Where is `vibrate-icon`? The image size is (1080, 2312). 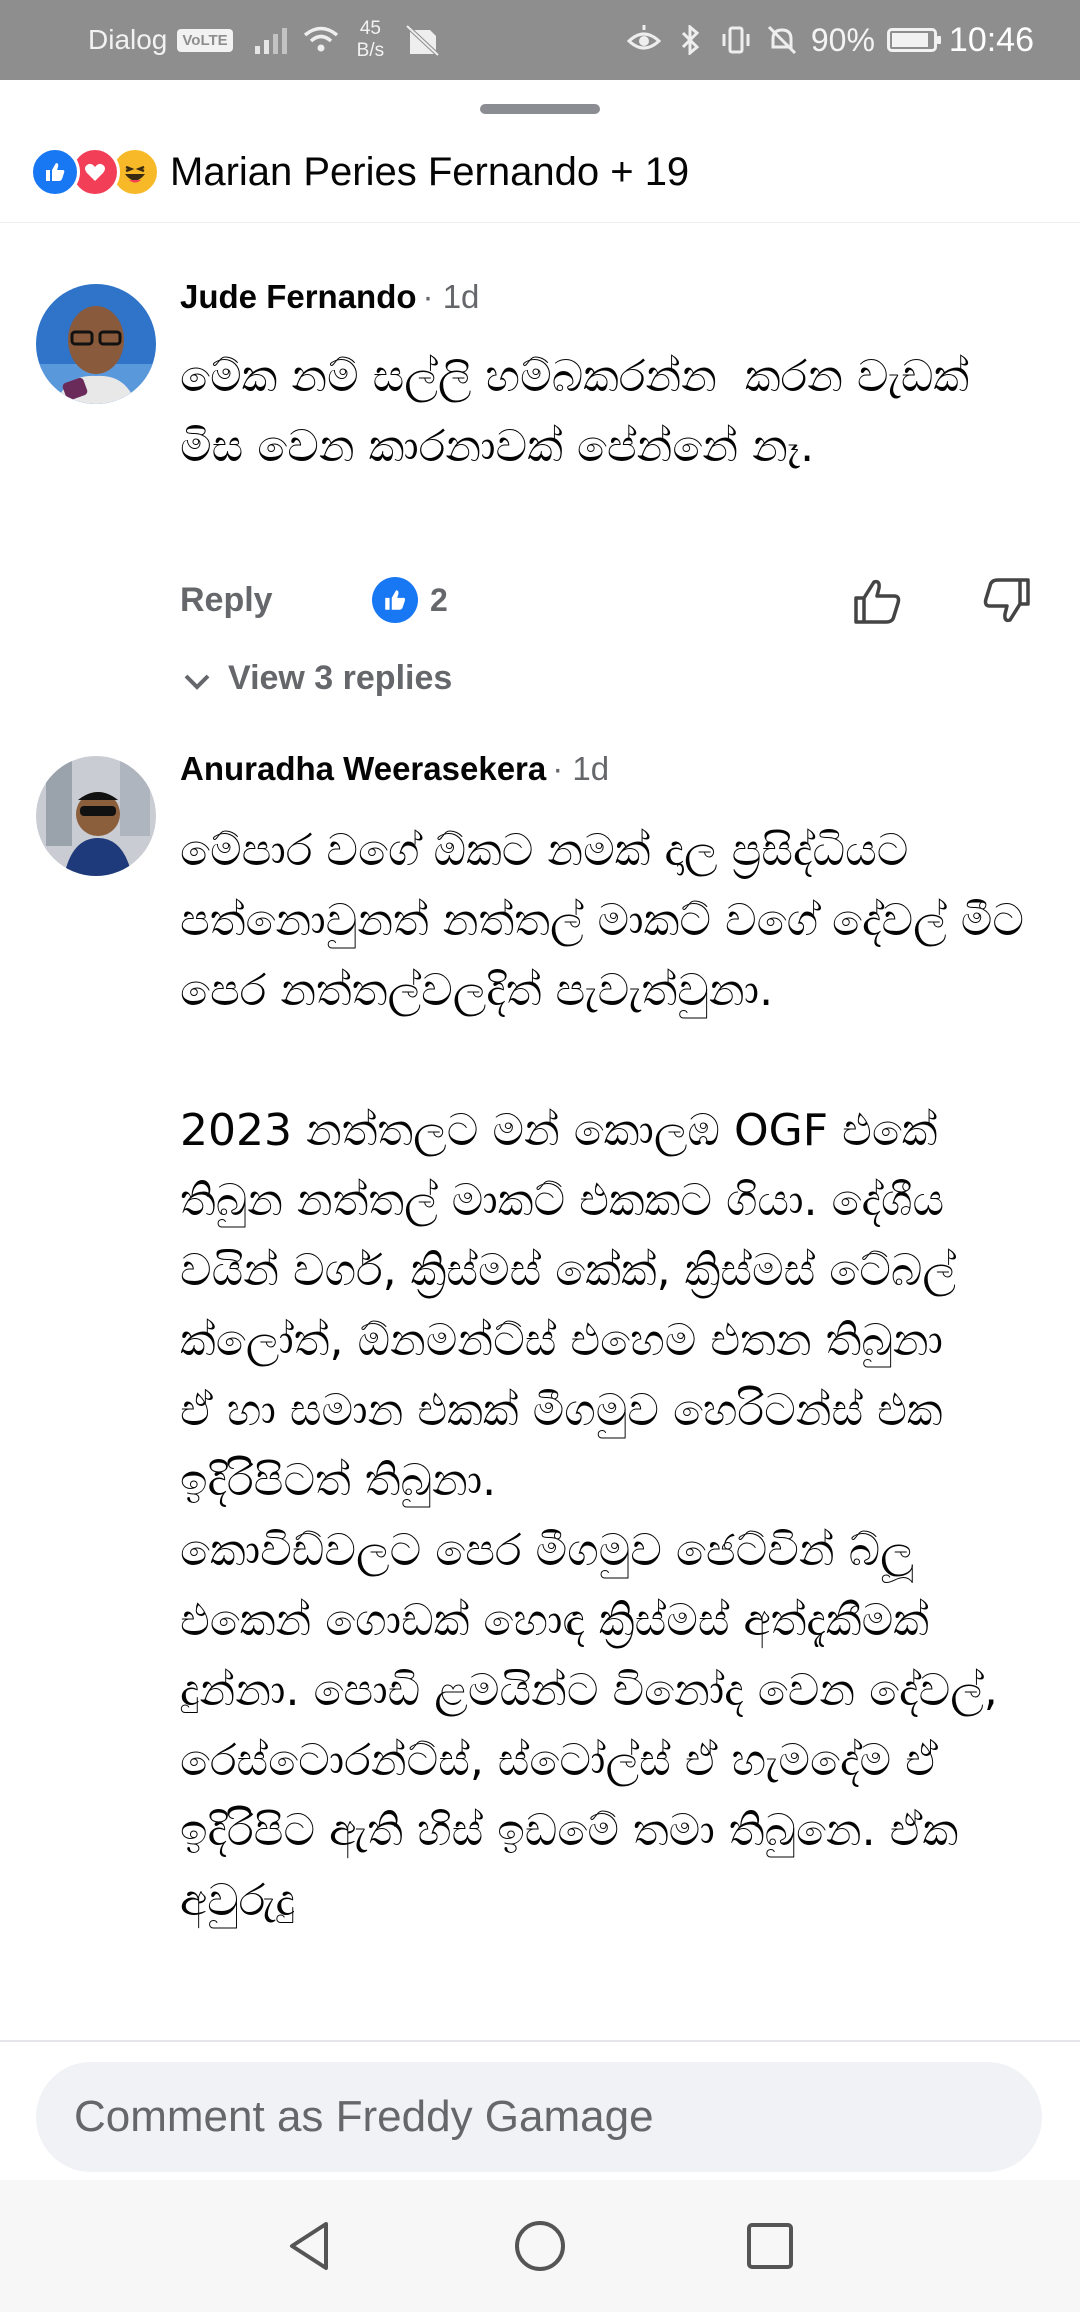
vibrate-icon is located at coordinates (736, 40).